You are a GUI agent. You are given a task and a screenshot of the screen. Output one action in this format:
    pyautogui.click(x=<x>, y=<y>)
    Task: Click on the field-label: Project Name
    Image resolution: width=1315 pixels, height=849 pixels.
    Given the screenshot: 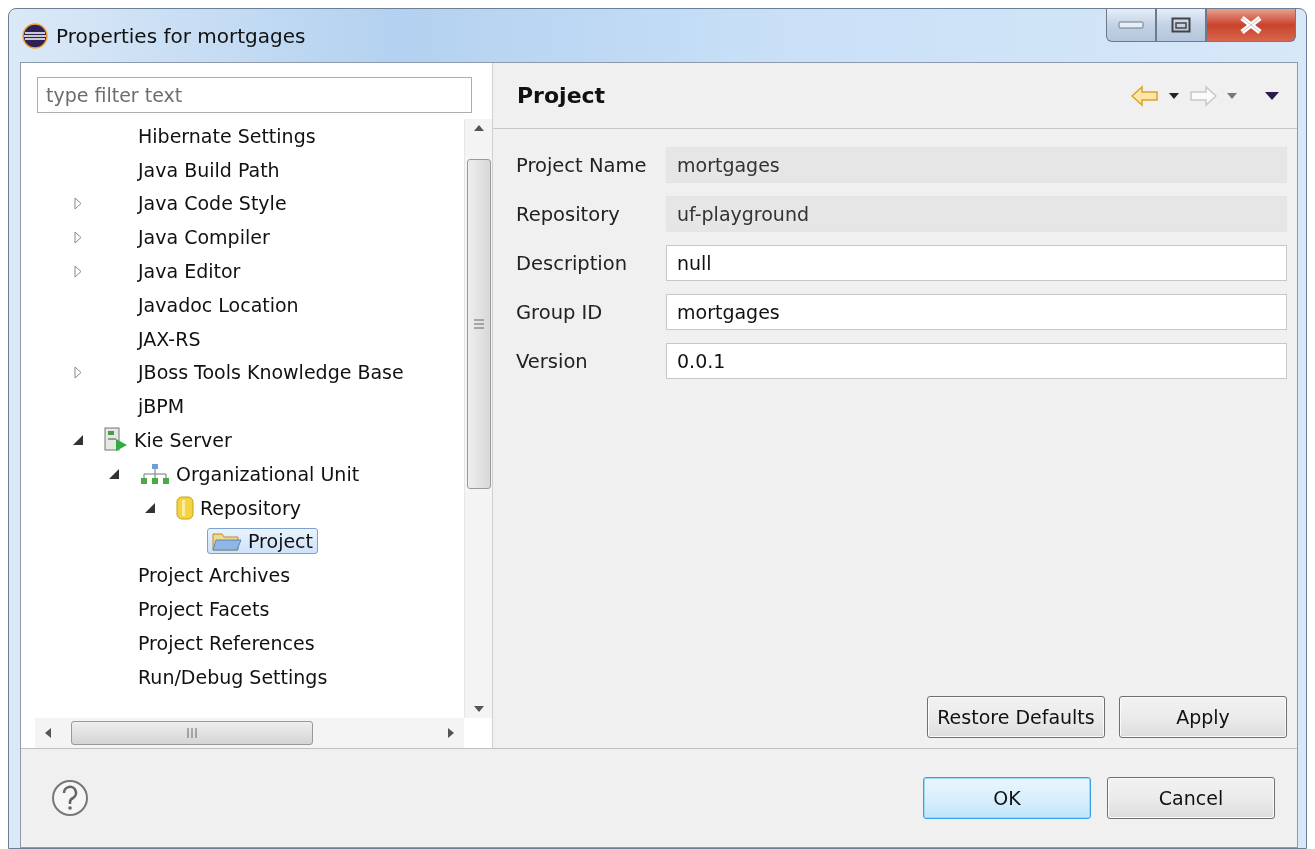 What is the action you would take?
    pyautogui.click(x=582, y=165)
    